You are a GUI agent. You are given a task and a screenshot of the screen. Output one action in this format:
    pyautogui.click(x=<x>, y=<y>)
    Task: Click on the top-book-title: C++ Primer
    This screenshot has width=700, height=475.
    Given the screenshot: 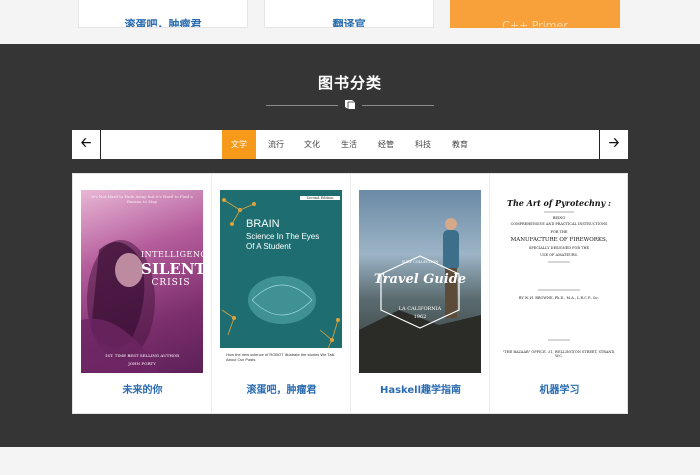 What is the action you would take?
    pyautogui.click(x=535, y=23)
    